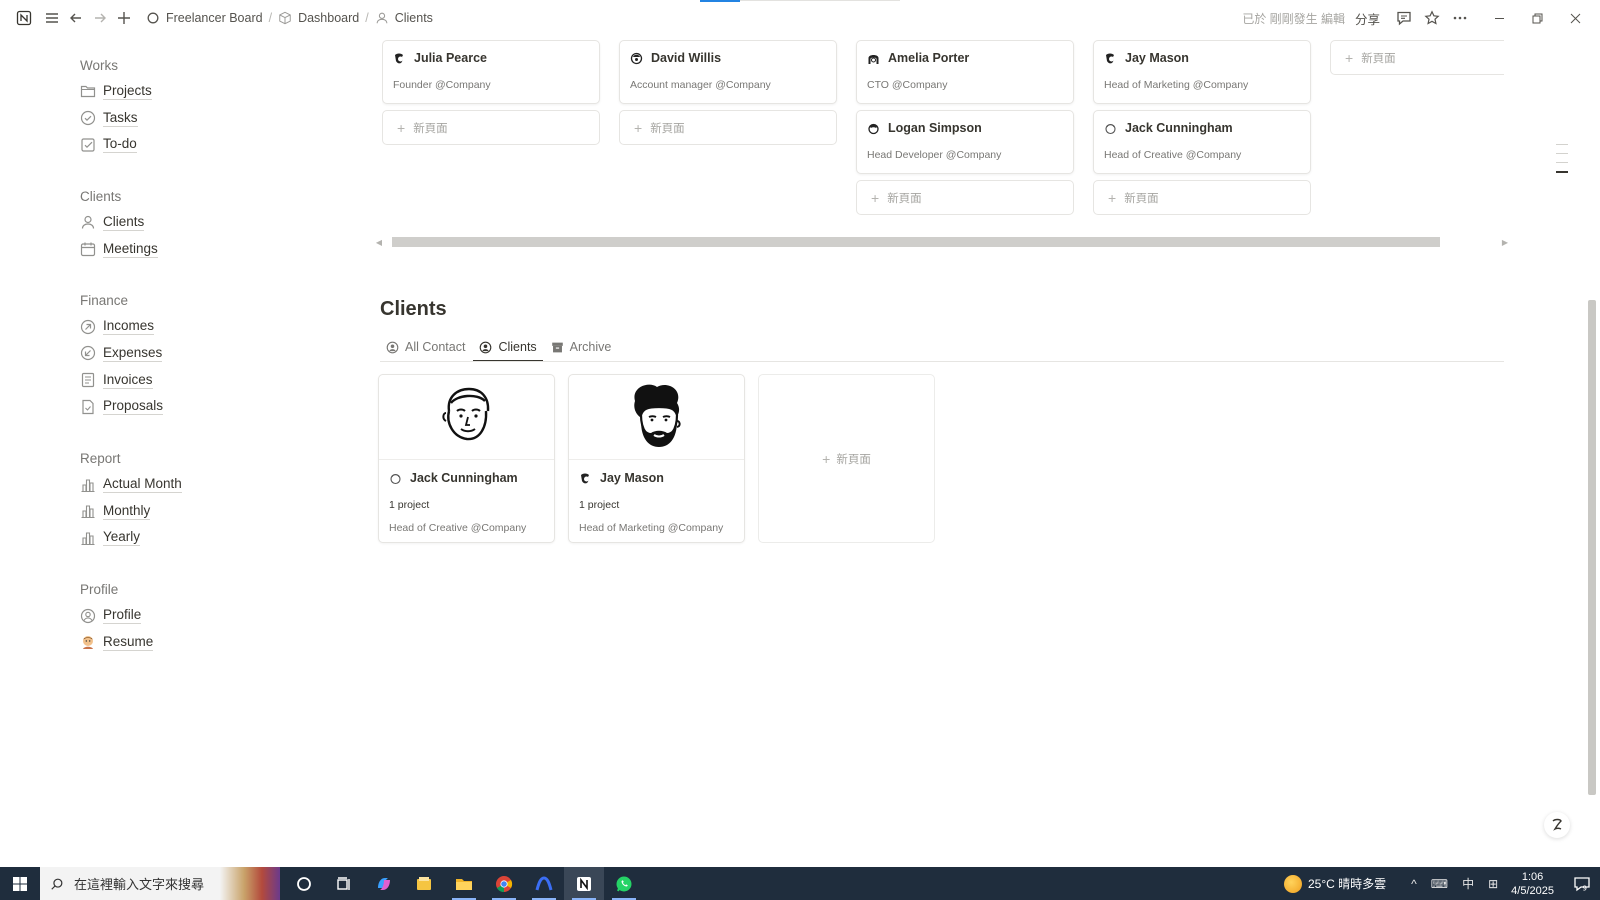  I want to click on back-arrow-icon, so click(76, 18).